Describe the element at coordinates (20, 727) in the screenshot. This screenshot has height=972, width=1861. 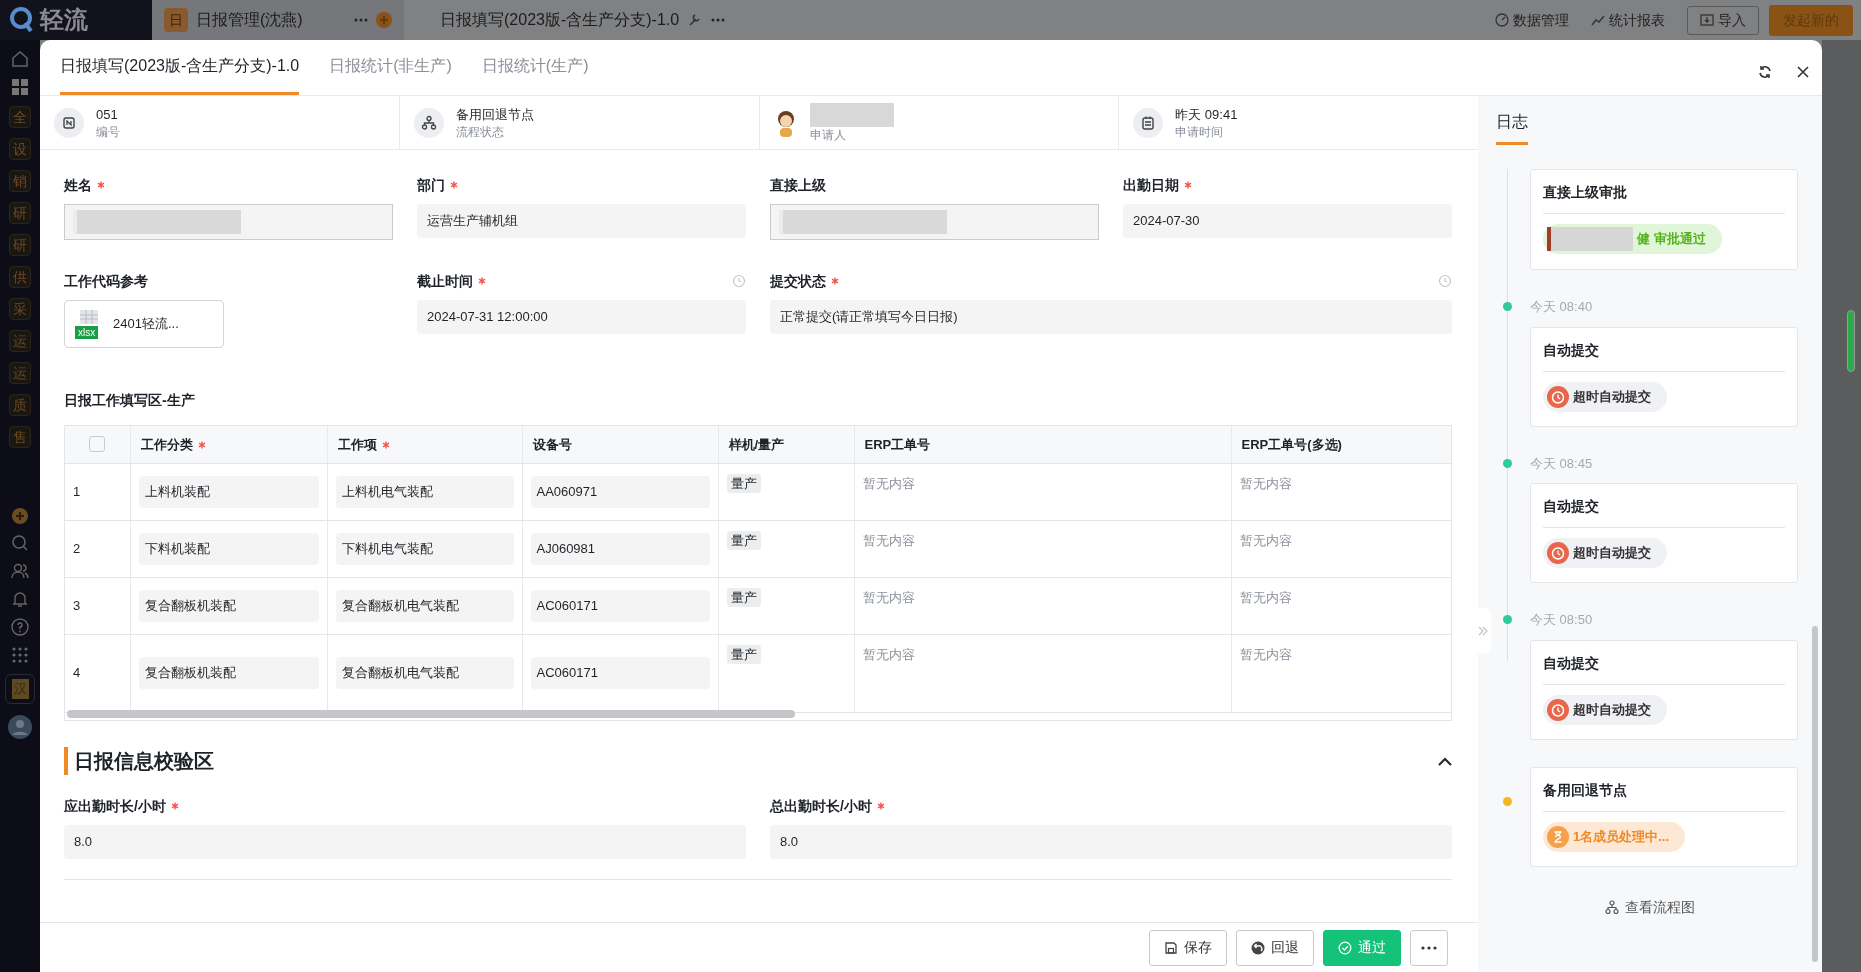
I see `avatar-icon` at that location.